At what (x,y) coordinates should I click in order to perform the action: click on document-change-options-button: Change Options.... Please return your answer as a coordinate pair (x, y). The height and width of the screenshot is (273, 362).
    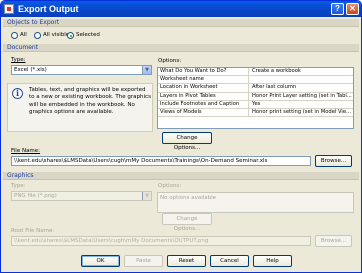
    Looking at the image, I should click on (187, 141).